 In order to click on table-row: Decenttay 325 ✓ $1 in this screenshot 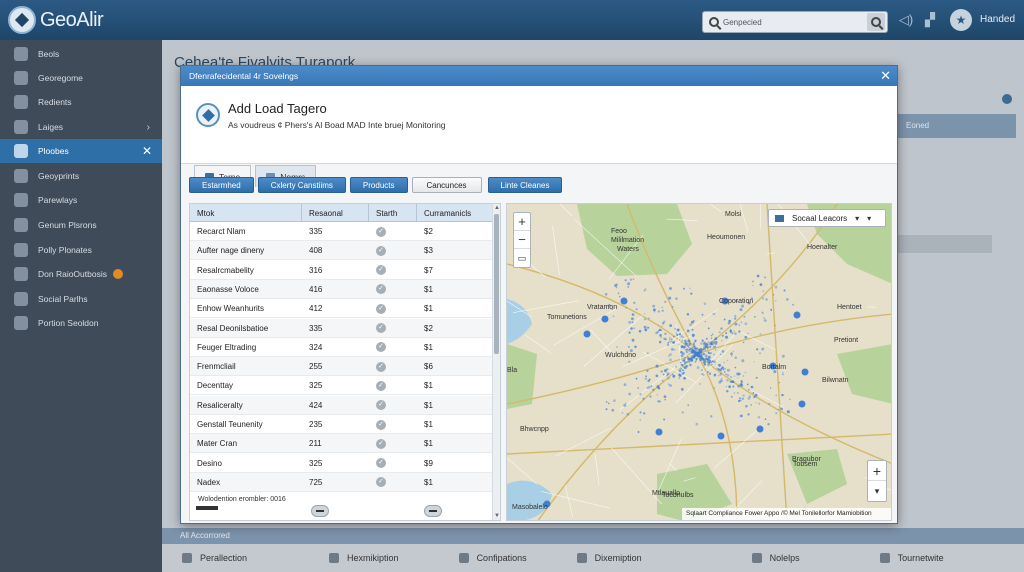, I will do `click(341, 386)`.